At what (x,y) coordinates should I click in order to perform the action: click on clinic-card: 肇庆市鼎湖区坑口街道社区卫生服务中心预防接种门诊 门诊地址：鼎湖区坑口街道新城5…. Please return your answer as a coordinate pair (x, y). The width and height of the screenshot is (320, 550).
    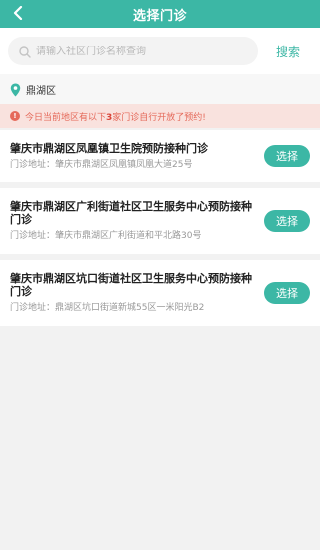
    Looking at the image, I should click on (160, 293).